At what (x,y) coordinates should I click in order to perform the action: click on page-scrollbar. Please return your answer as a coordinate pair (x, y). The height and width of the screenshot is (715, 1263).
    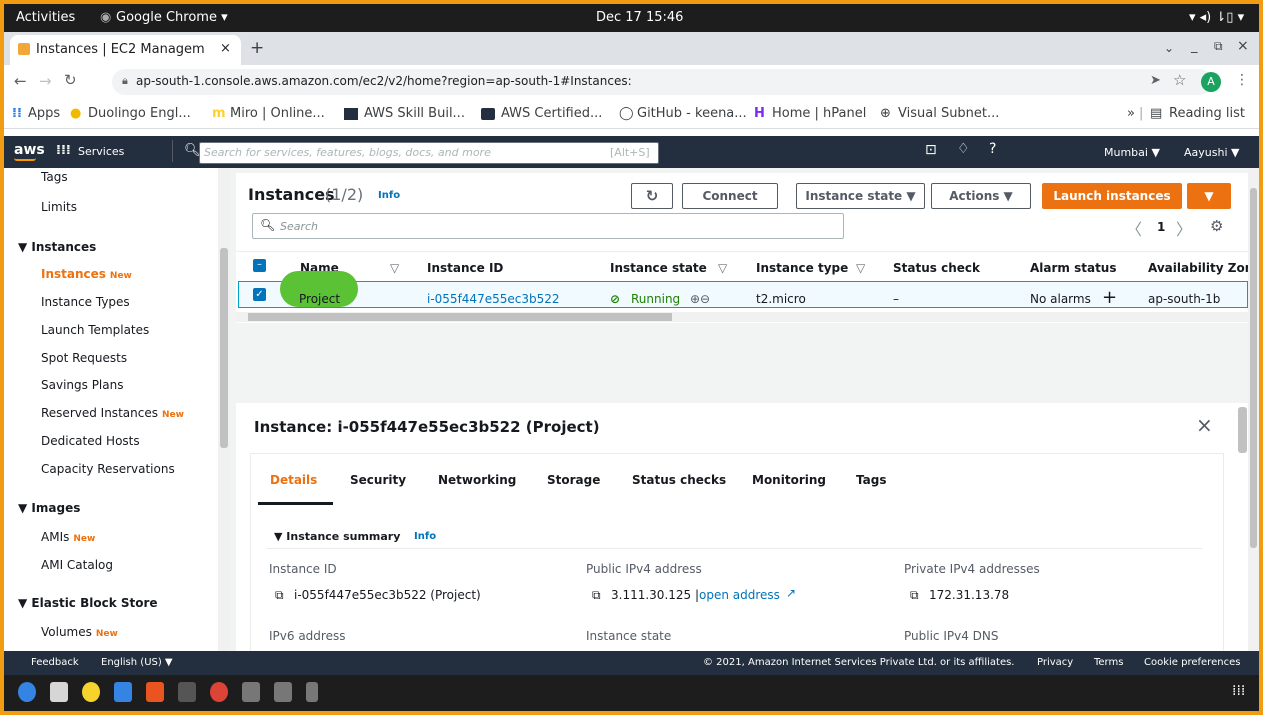
    Looking at the image, I should click on (1253, 409).